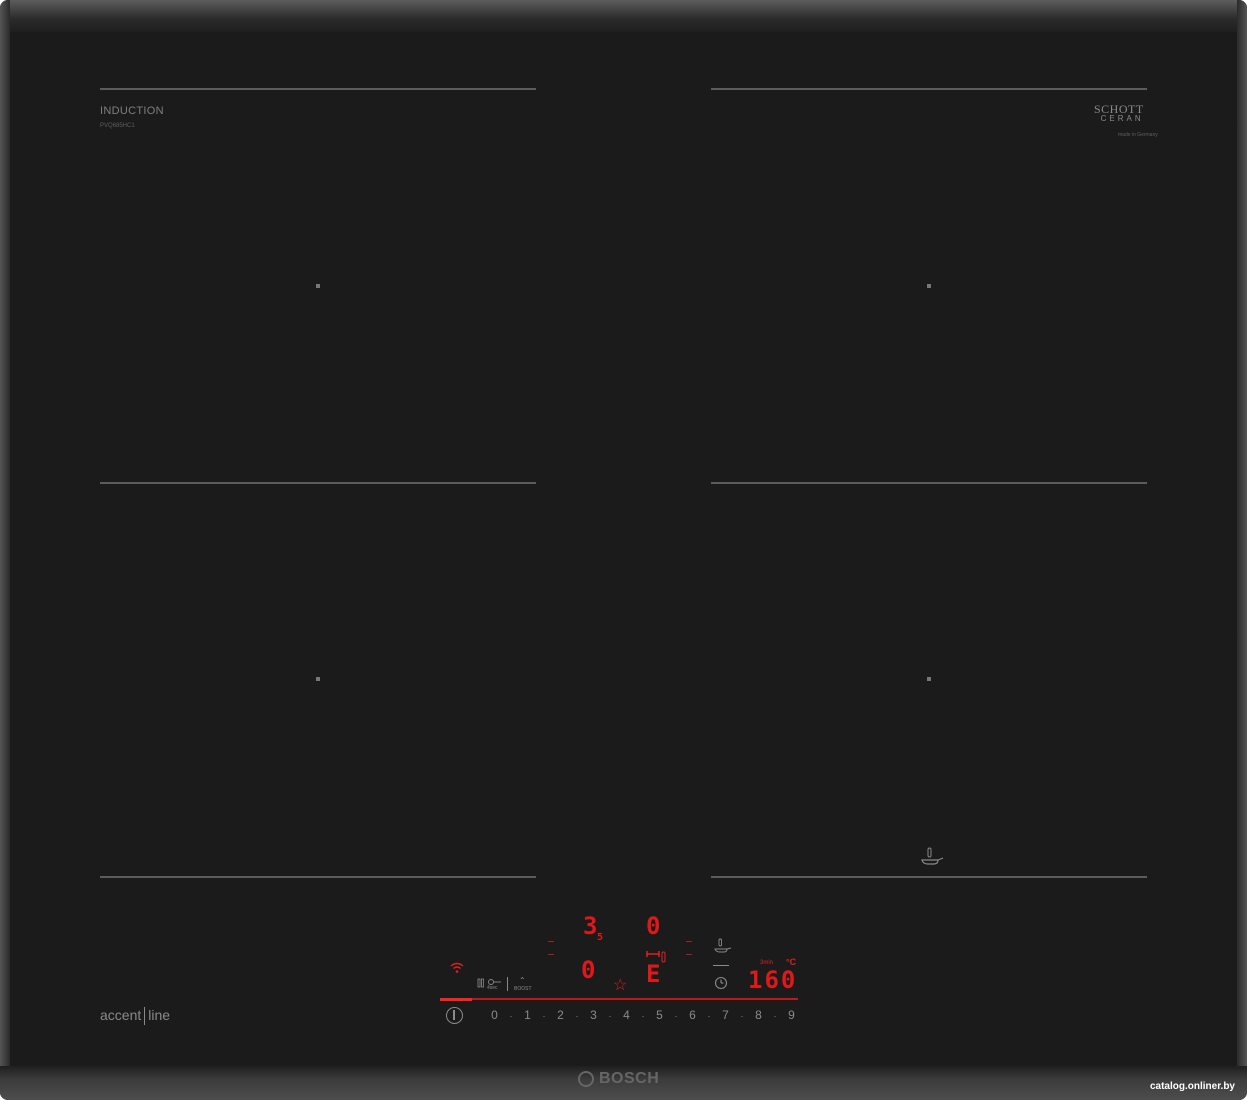 The image size is (1247, 1100). I want to click on power-scale: 0 · 1 · 2 · 3 · 4 · 5 · 6 · 7 · 8 · 9, so click(643, 1015).